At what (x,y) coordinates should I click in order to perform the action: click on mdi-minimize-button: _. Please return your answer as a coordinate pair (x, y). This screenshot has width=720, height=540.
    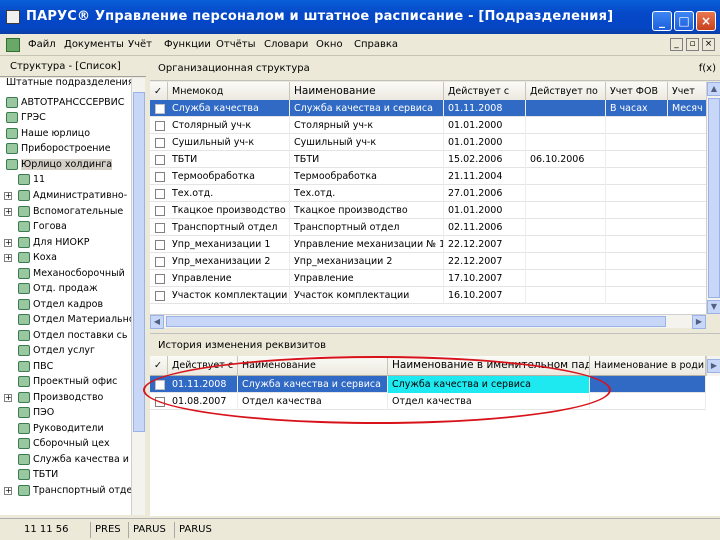
    Looking at the image, I should click on (676, 44).